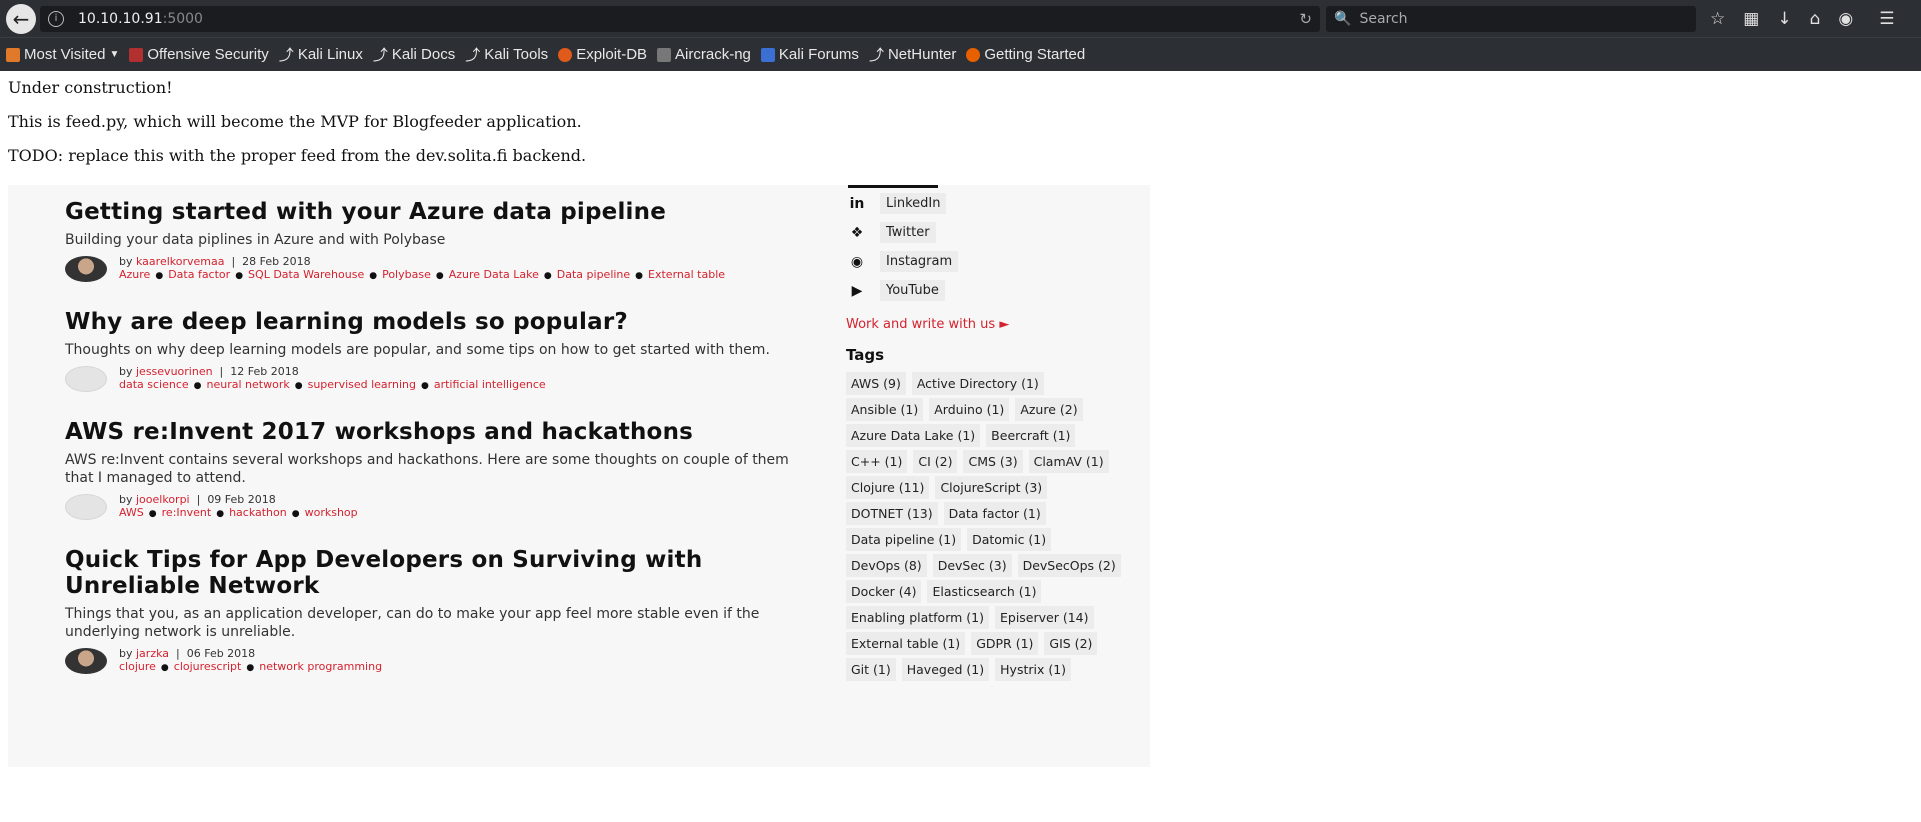  I want to click on social-instagram: ◉ Instagram, so click(991, 261).